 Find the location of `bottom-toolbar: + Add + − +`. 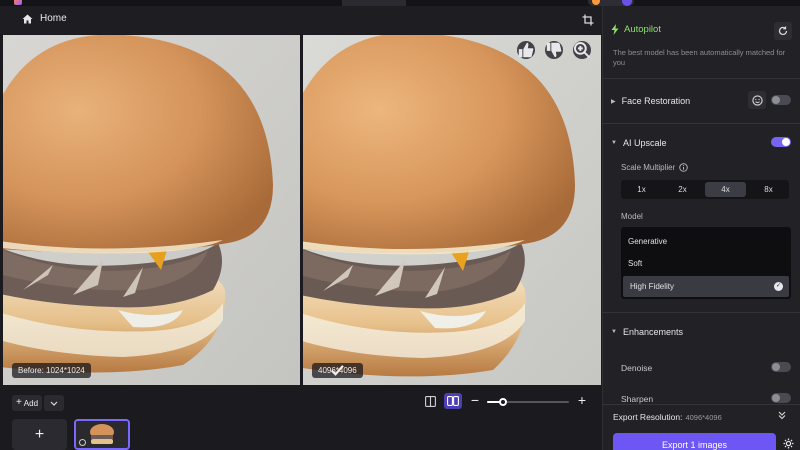

bottom-toolbar: + Add + − + is located at coordinates (301, 418).